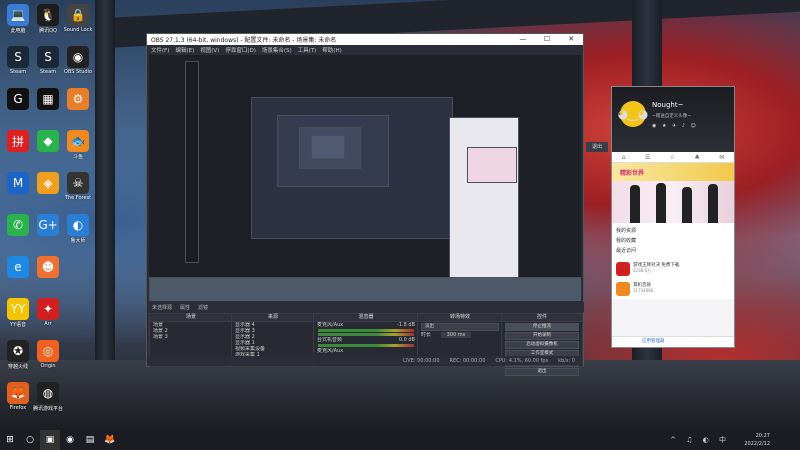 This screenshot has height=450, width=800. Describe the element at coordinates (47, 409) in the screenshot. I see `desktop-icon-label: 腾讯游戏平台` at that location.